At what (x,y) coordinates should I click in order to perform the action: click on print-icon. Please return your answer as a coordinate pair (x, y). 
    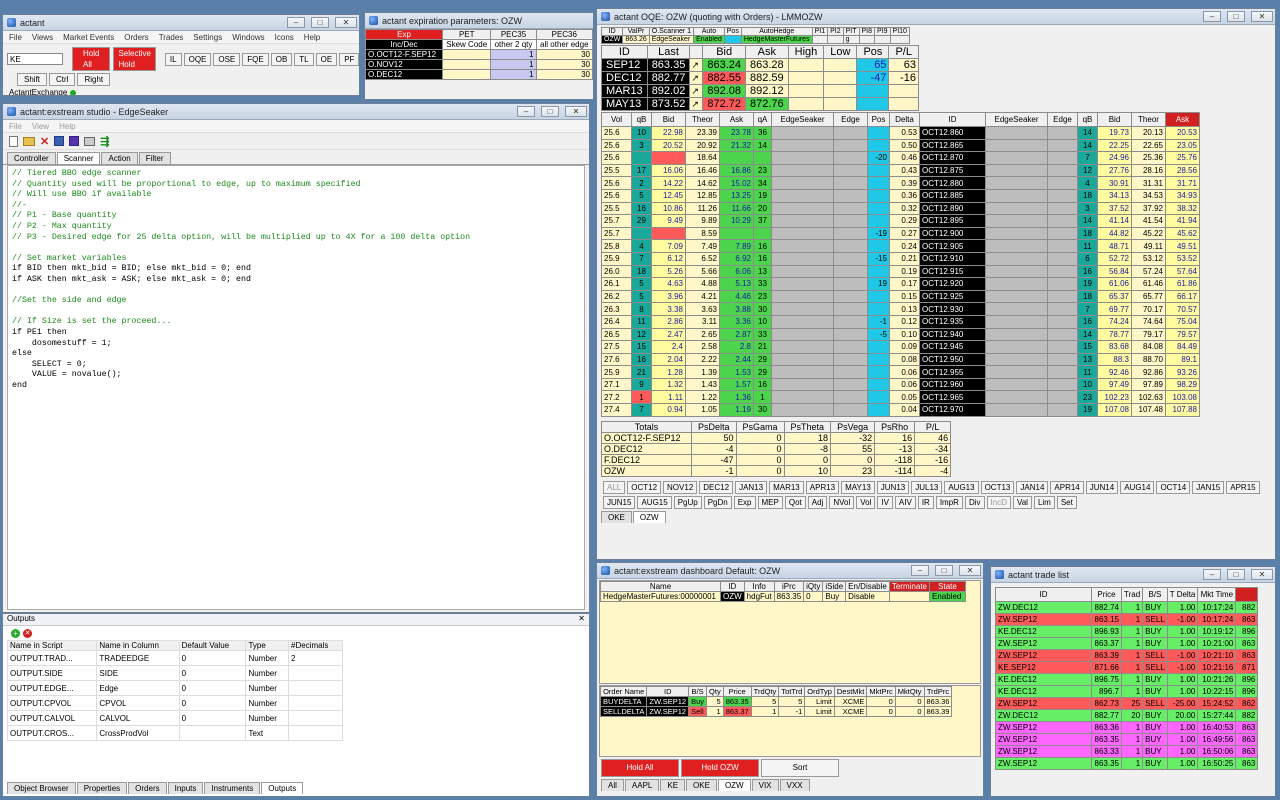
    Looking at the image, I should click on (90, 141).